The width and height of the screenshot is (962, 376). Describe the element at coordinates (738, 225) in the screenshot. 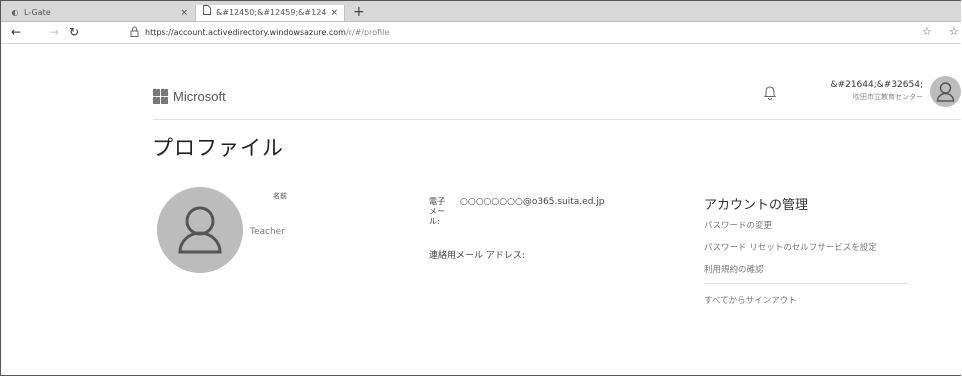

I see `change-password-link: パスワードの変更` at that location.